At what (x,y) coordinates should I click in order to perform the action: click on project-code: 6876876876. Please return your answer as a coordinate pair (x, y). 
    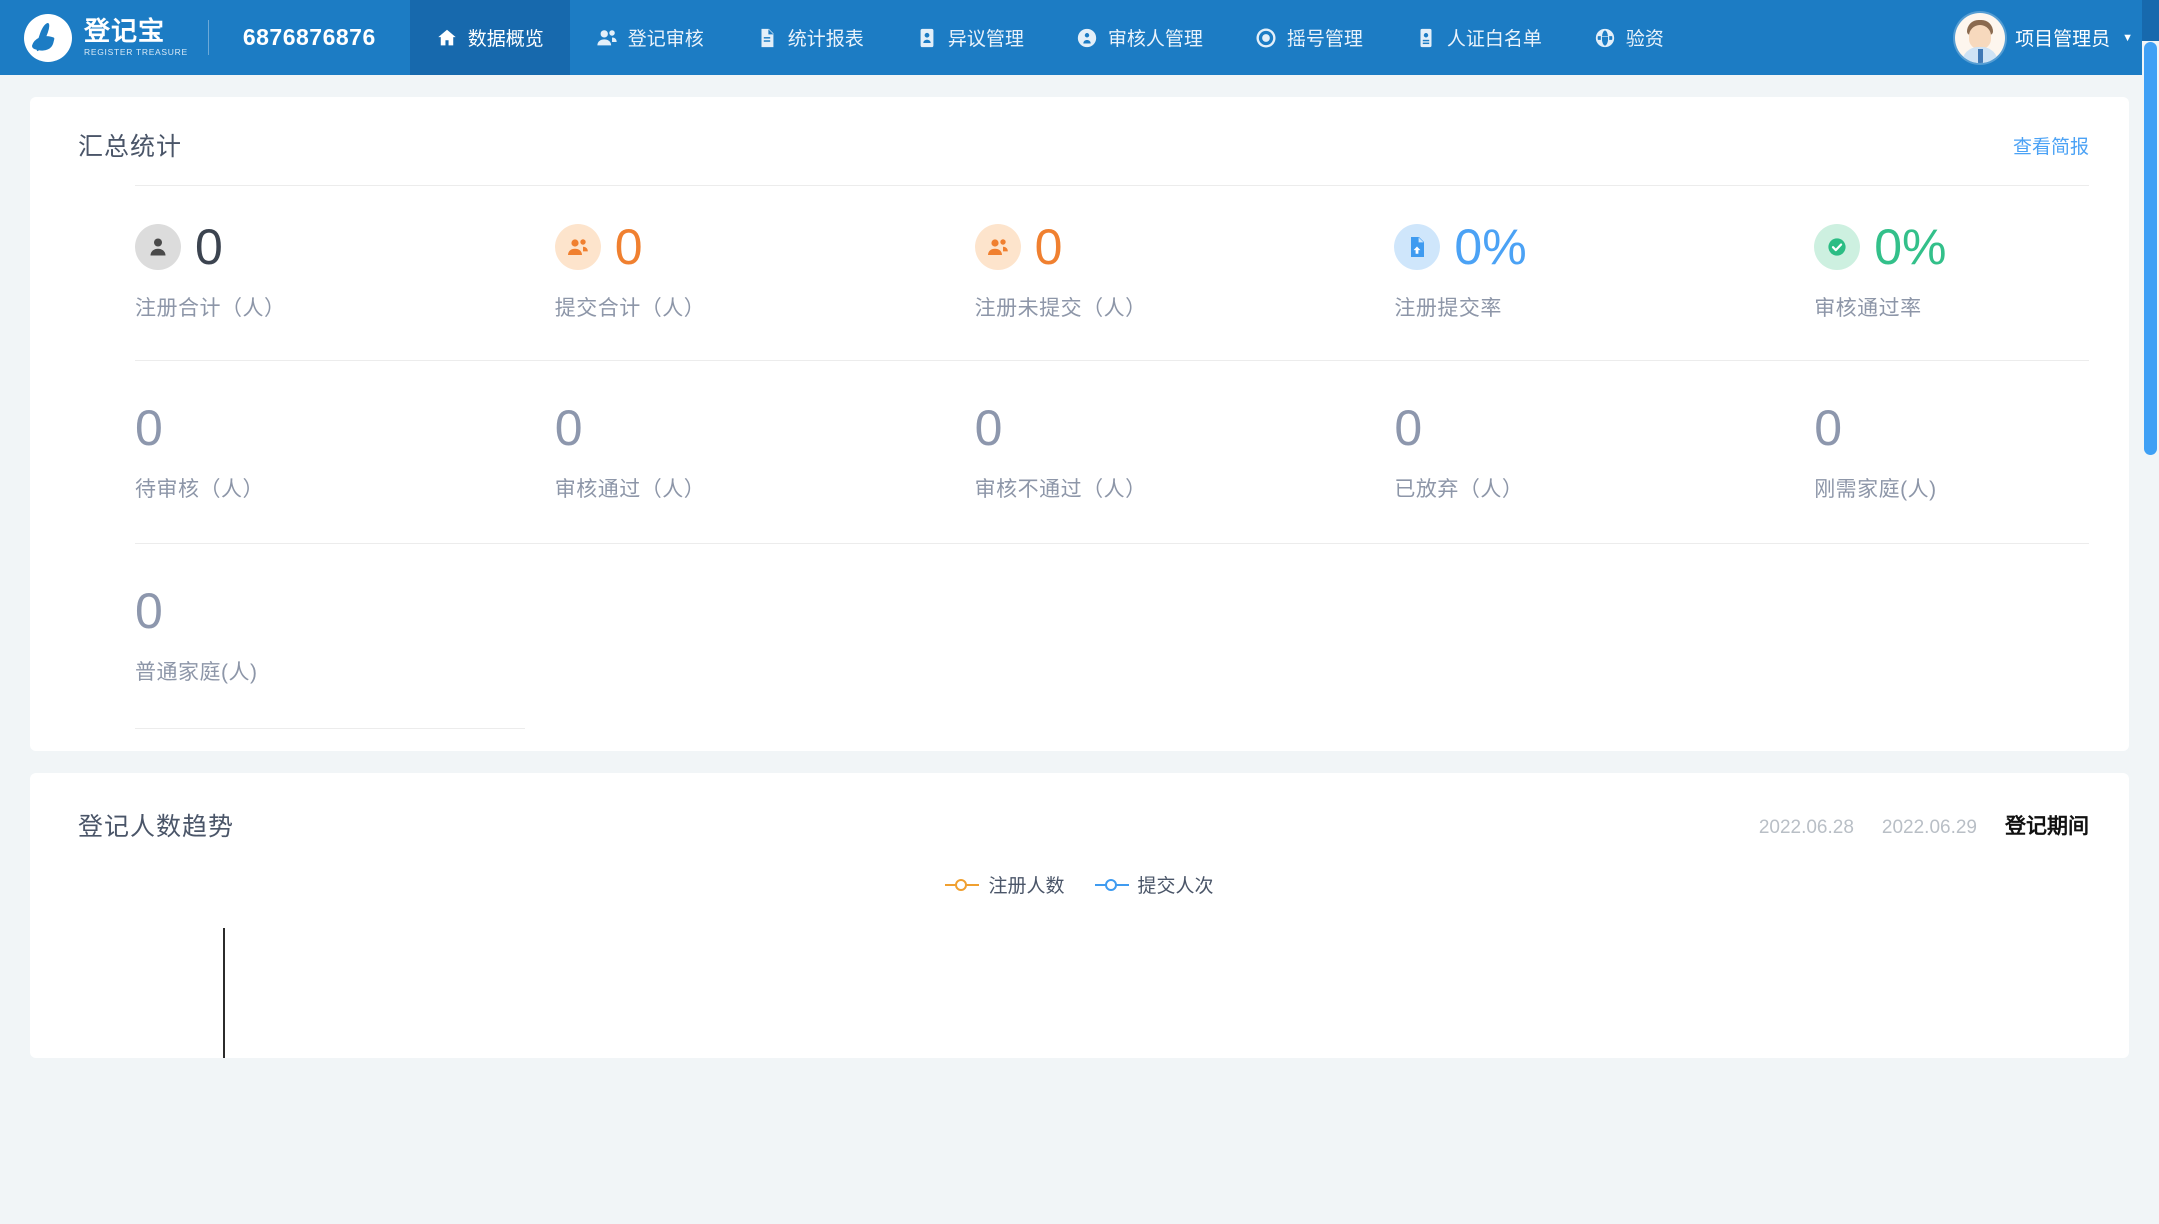
    Looking at the image, I should click on (309, 37).